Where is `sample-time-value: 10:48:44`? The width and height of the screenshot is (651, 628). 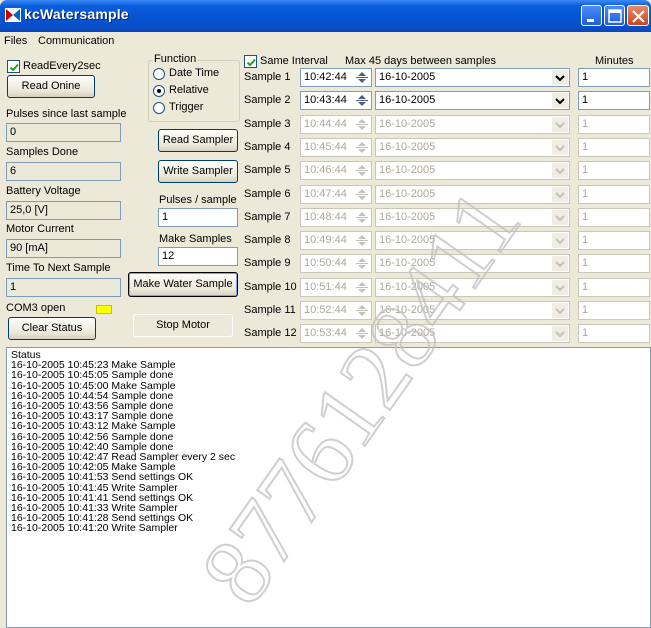
sample-time-value: 10:48:44 is located at coordinates (325, 217).